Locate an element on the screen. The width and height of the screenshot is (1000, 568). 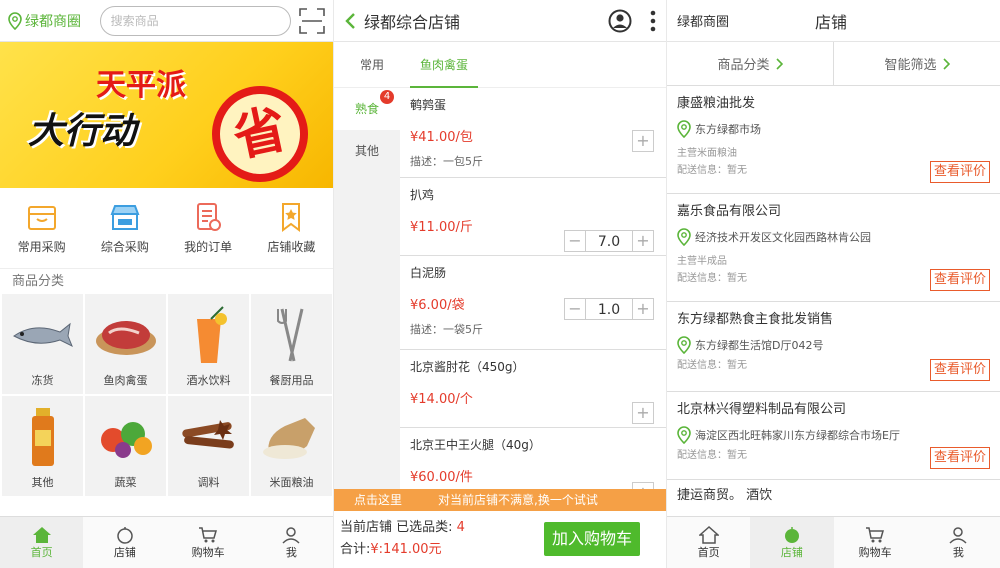
scan-icon is located at coordinates (312, 20).